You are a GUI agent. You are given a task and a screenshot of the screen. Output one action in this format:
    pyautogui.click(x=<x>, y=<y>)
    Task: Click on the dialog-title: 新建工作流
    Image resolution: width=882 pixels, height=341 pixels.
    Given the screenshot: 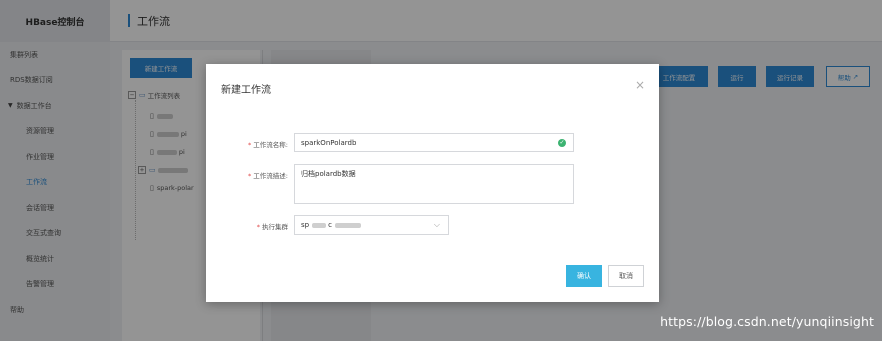 What is the action you would take?
    pyautogui.click(x=246, y=90)
    